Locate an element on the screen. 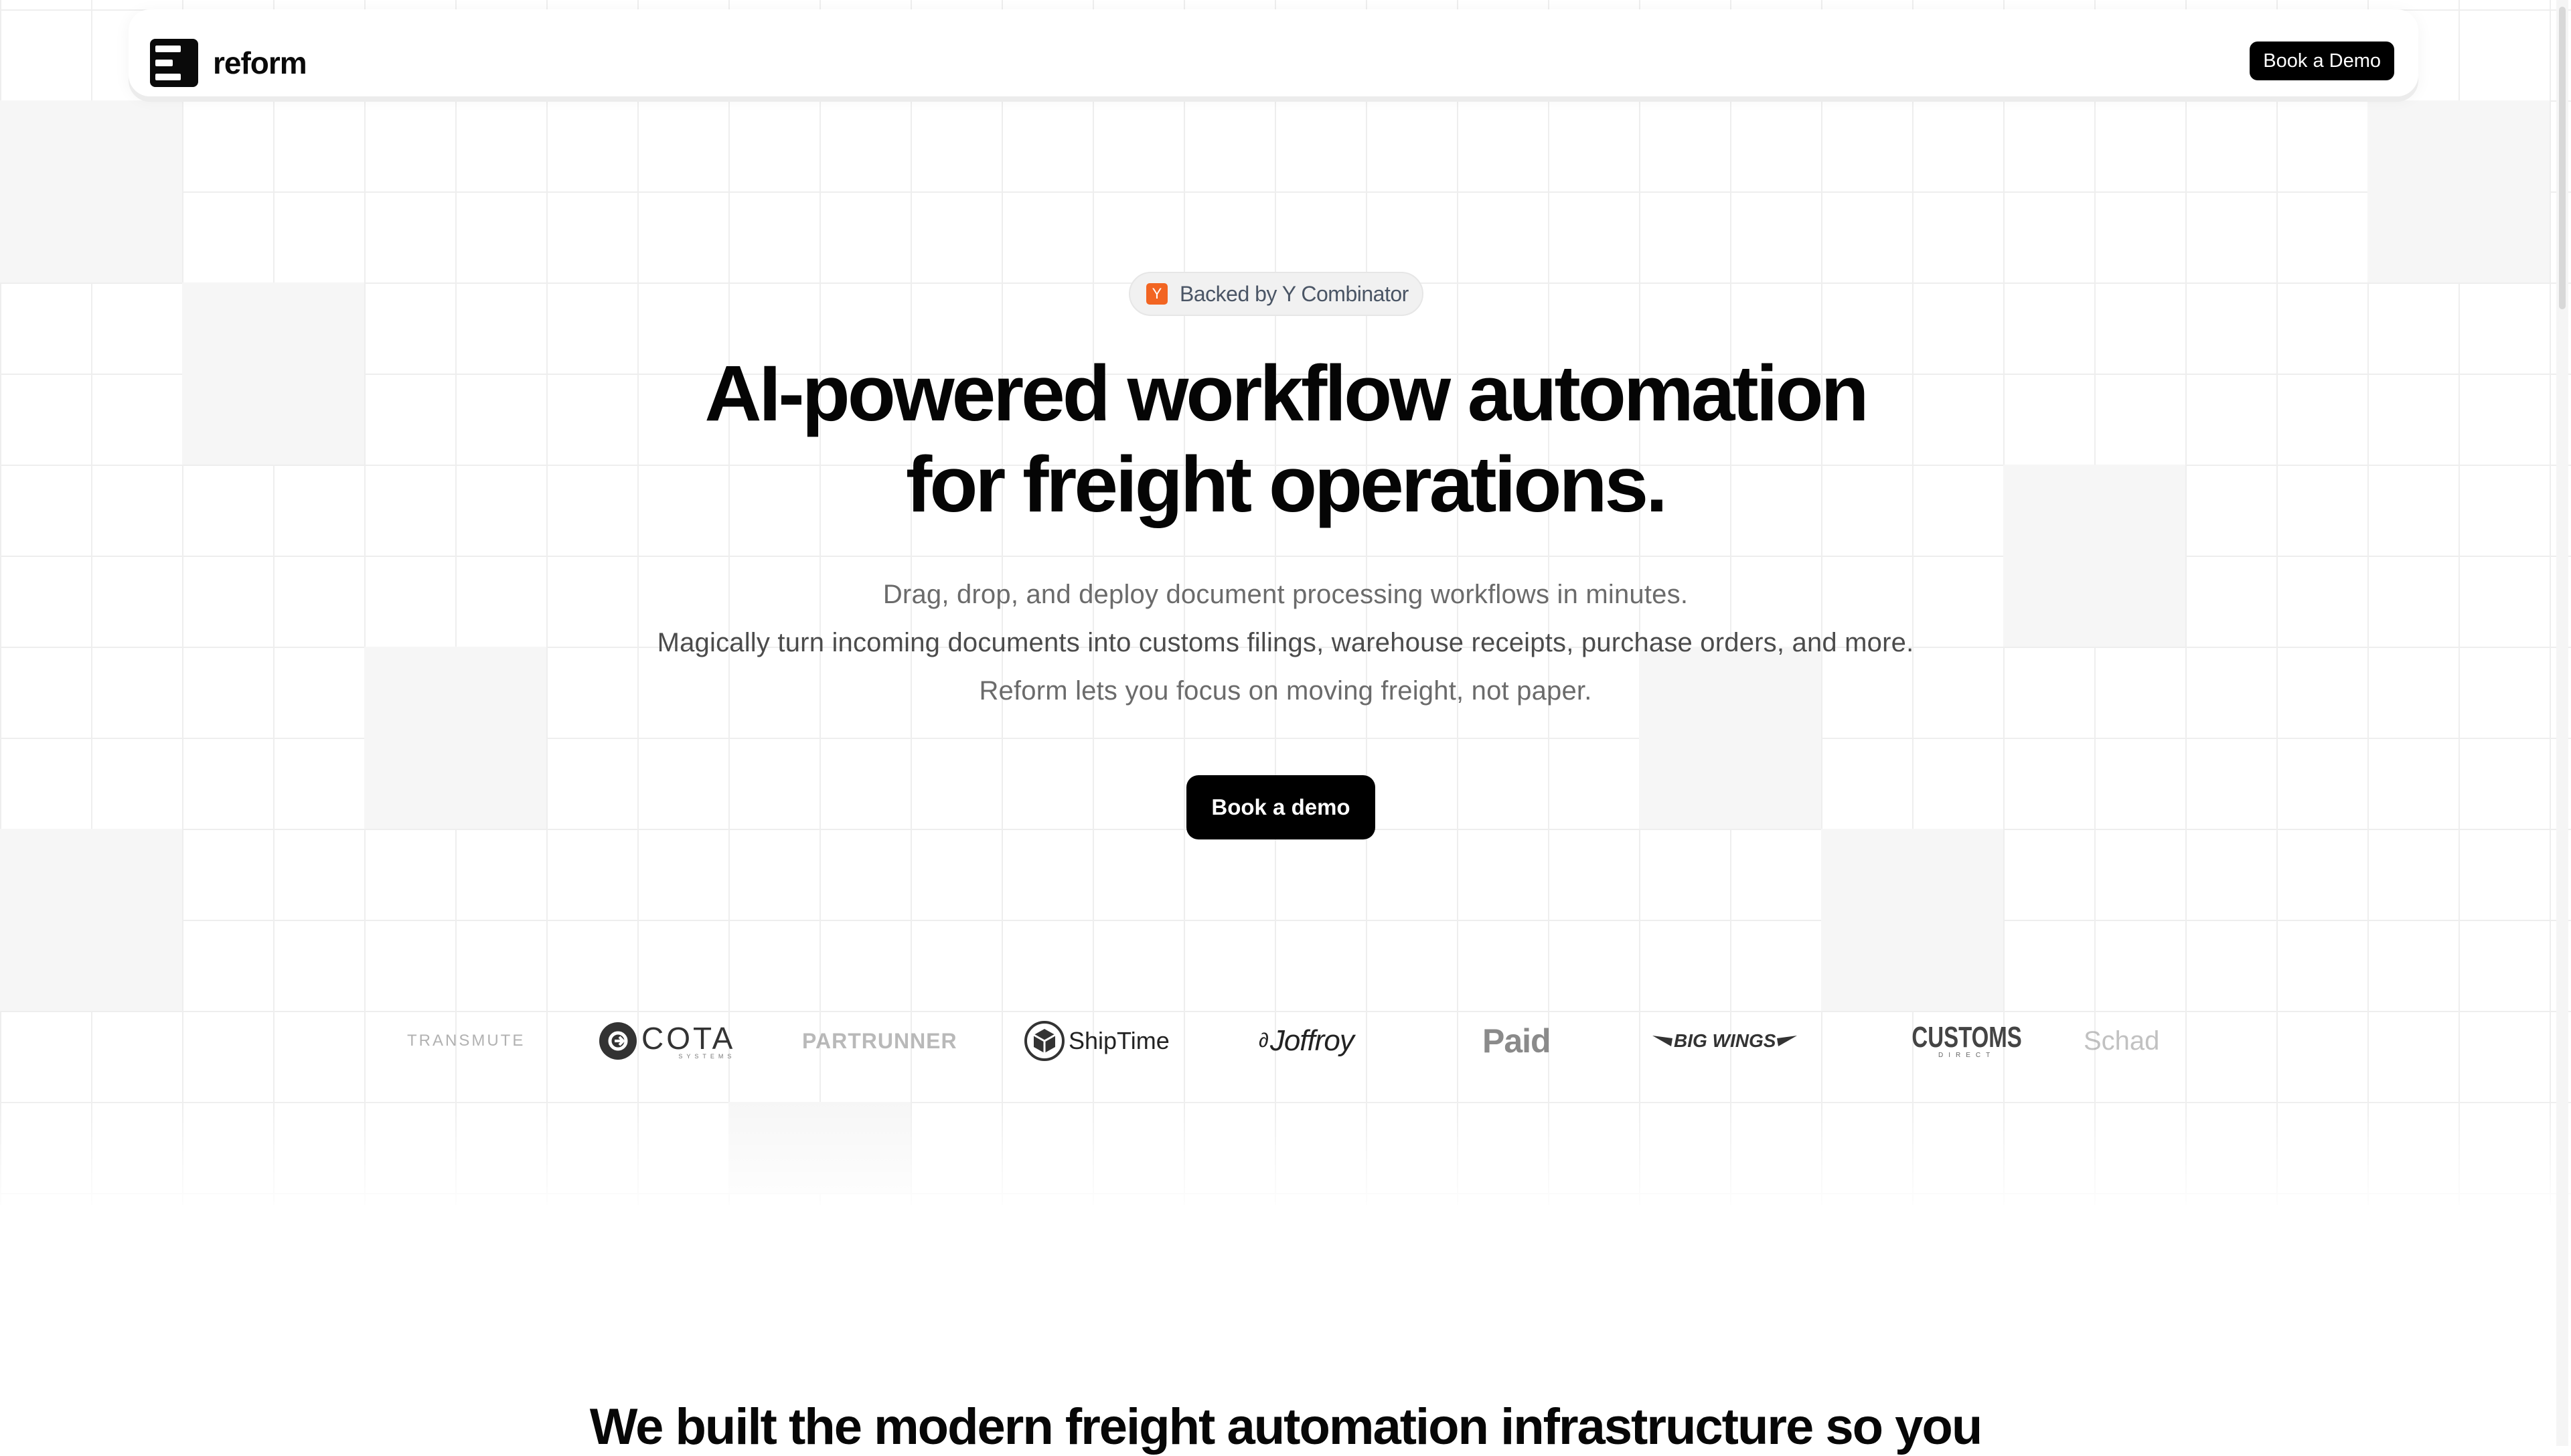  grid-fade is located at coordinates (1285, 1158).